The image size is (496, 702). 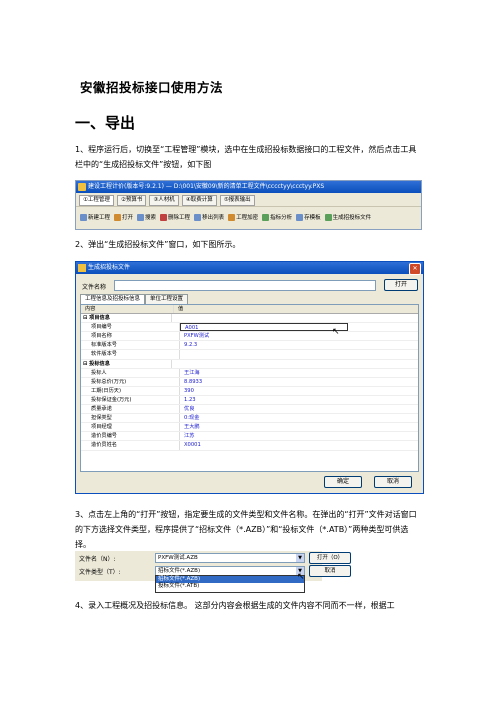 I want to click on grid-row: 投标总价(万元) 8.8933, so click(x=249, y=382).